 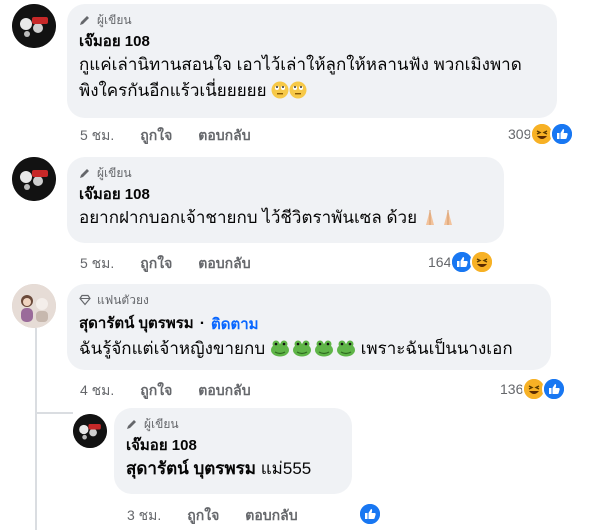 I want to click on comment-actions: 4 ชม. ถูกใจ ตอบกลับ, so click(x=165, y=391).